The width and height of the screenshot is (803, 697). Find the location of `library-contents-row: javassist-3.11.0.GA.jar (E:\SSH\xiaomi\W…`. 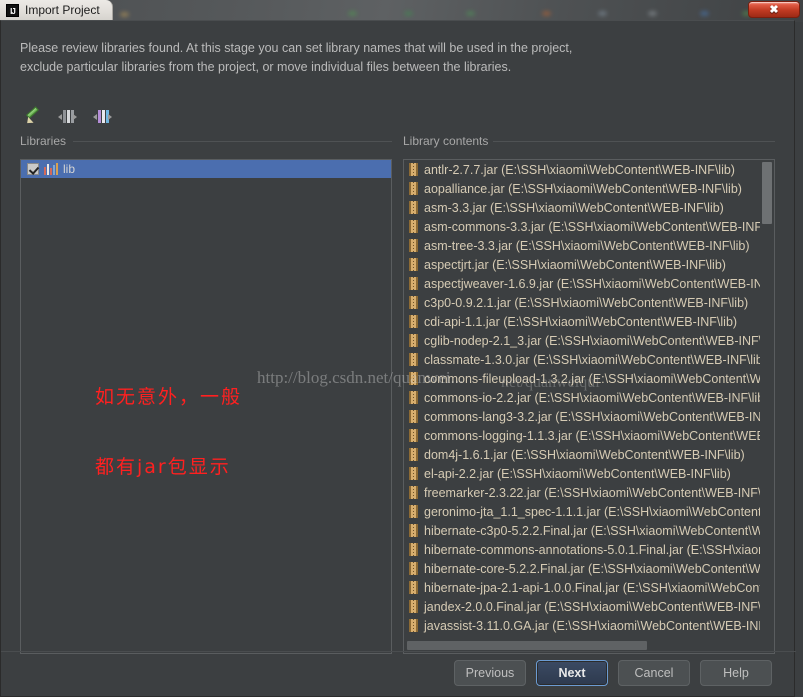

library-contents-row: javassist-3.11.0.GA.jar (E:\SSH\xiaomi\W… is located at coordinates (582, 625).